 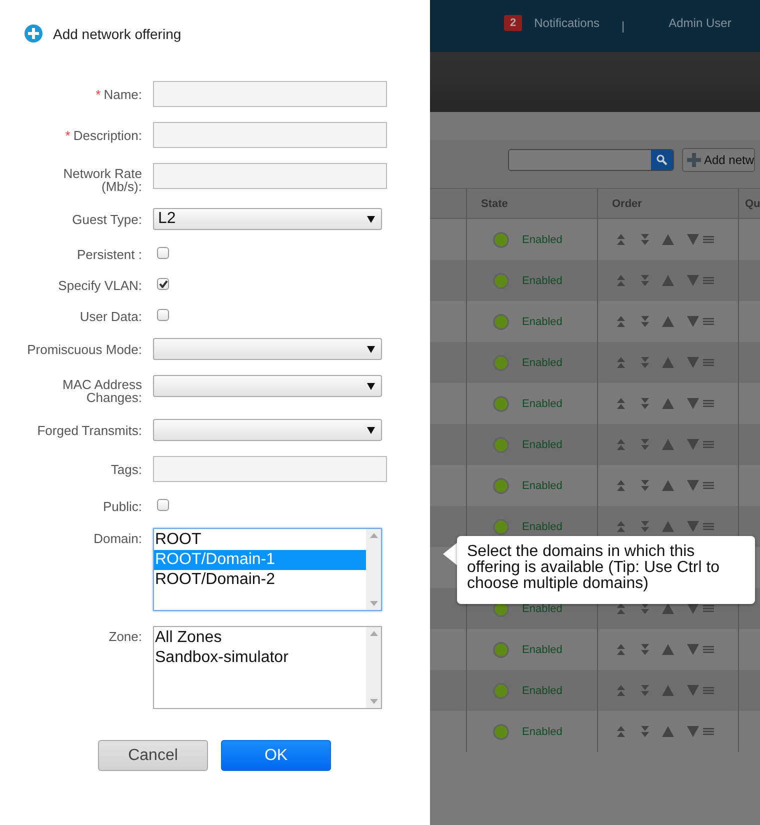 What do you see at coordinates (513, 23) in the screenshot?
I see `notification-count: 2` at bounding box center [513, 23].